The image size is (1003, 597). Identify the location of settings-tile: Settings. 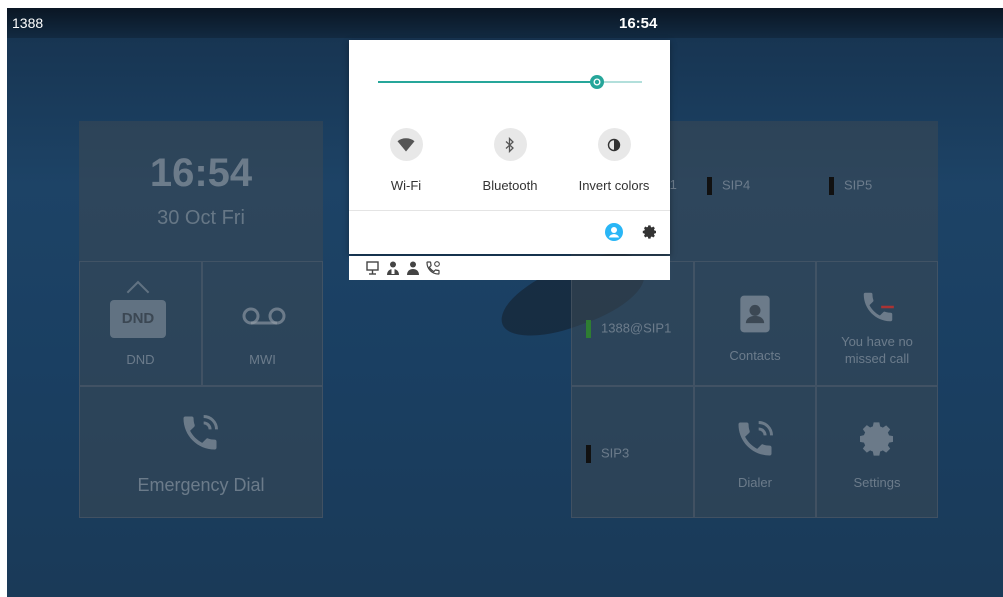
(877, 452).